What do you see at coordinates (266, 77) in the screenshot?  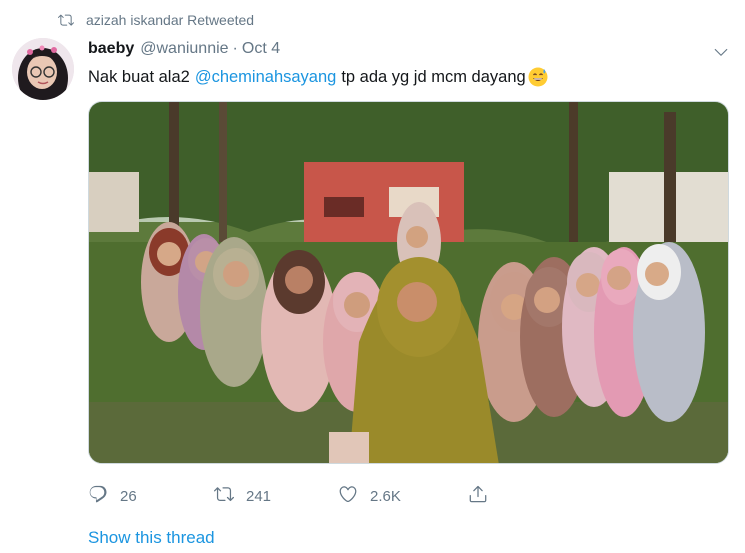 I see `mention-link: @cheminahsayang` at bounding box center [266, 77].